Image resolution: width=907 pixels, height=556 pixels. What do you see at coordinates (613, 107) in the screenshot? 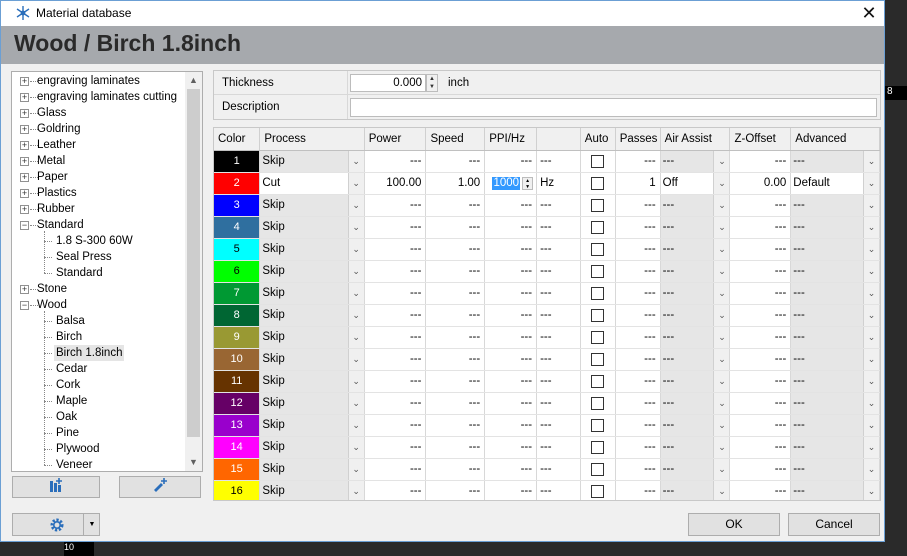
I see `description-input` at bounding box center [613, 107].